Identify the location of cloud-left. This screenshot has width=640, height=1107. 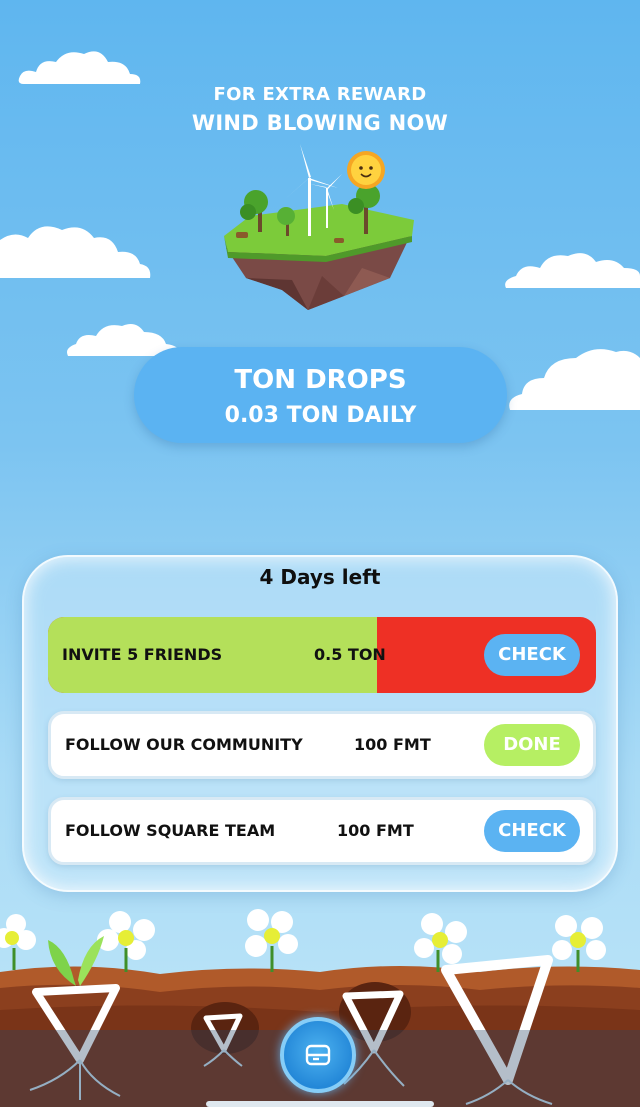
(75, 252).